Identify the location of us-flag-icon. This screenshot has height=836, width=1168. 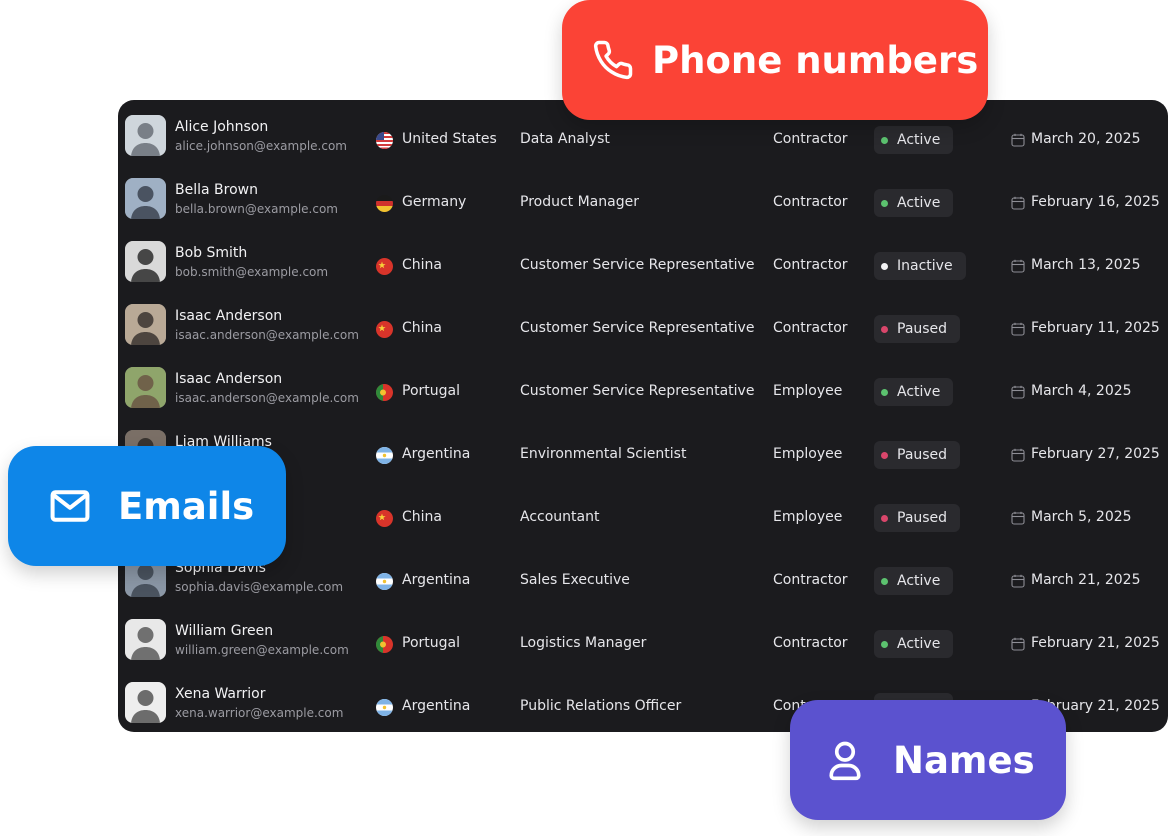
(384, 140).